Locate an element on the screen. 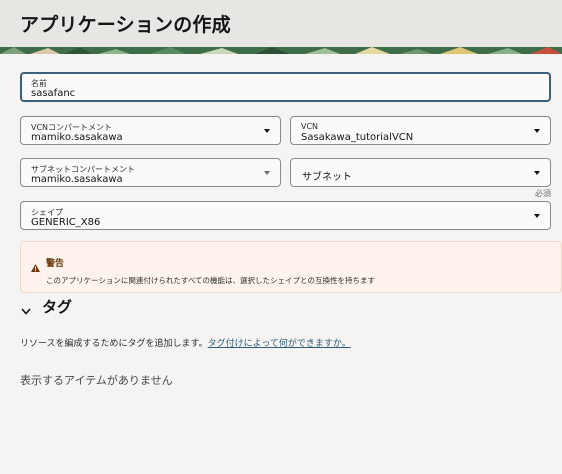 This screenshot has width=562, height=474. tags-description-text: リソースを編成するためにタグを追加します。 is located at coordinates (114, 344).